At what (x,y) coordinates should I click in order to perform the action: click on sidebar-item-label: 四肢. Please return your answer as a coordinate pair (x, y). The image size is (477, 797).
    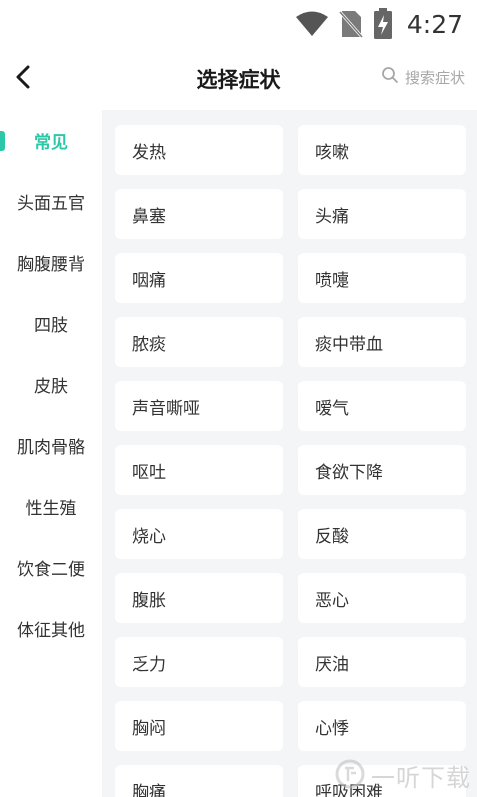
    Looking at the image, I should click on (51, 326).